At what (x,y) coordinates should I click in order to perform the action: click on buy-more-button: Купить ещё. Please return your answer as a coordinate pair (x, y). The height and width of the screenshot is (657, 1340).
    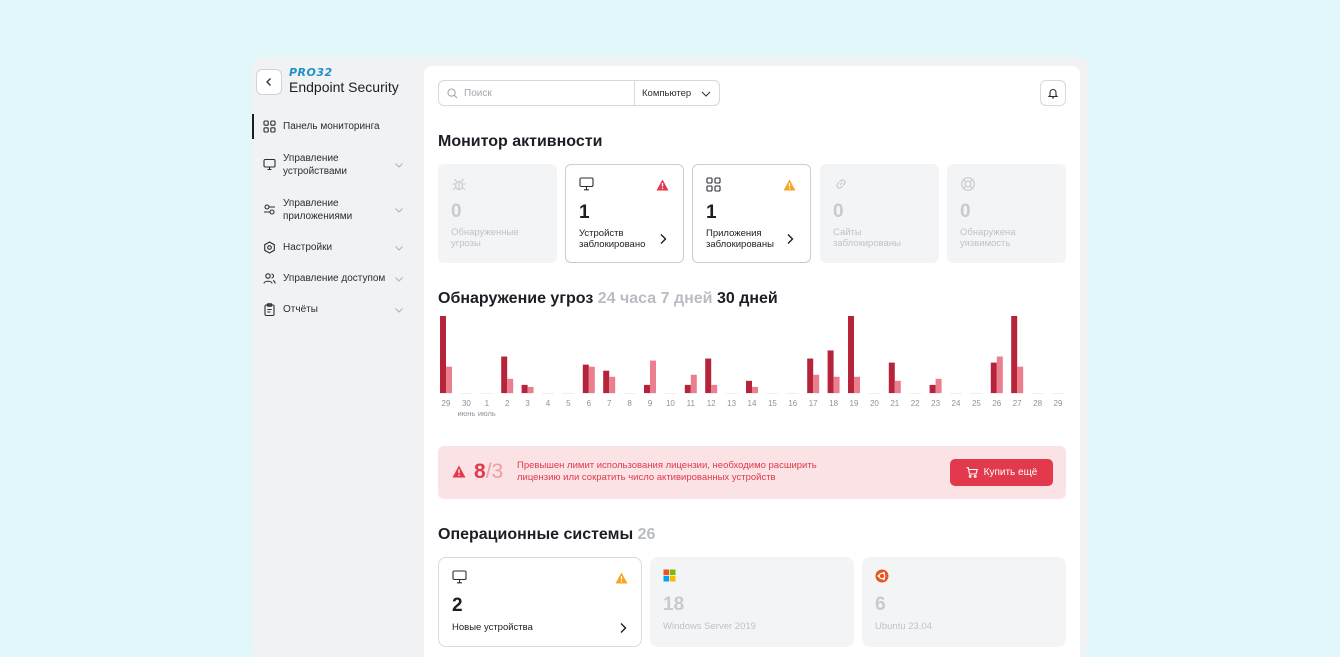
    Looking at the image, I should click on (1001, 472).